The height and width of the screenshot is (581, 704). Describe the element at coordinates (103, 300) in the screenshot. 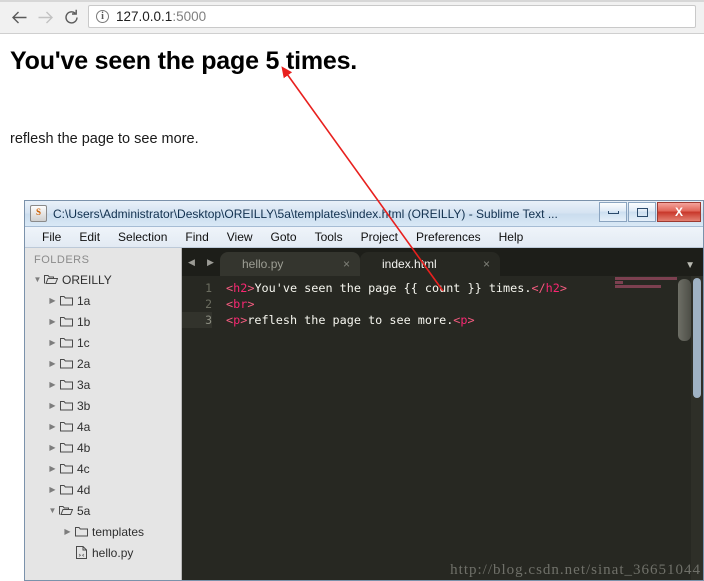

I see `tree-item-1a: ▶ 1a` at that location.